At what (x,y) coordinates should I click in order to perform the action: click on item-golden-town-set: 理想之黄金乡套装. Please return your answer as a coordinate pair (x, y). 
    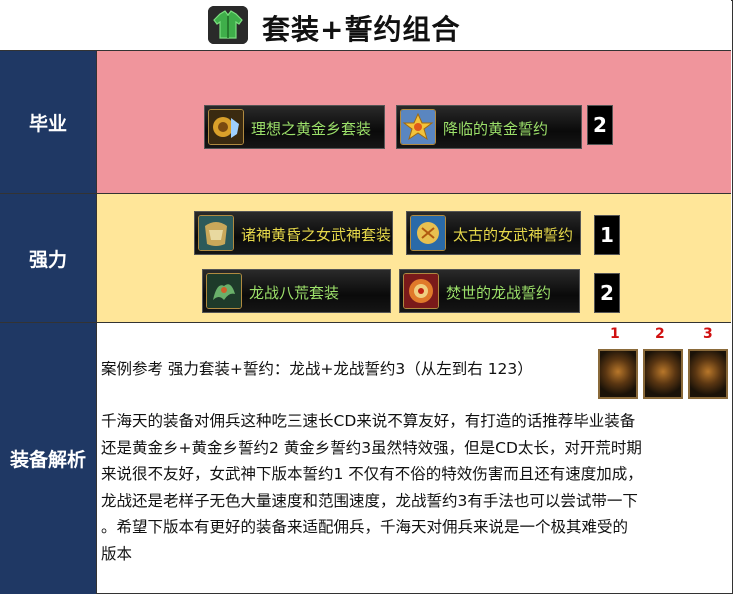
    Looking at the image, I should click on (294, 127).